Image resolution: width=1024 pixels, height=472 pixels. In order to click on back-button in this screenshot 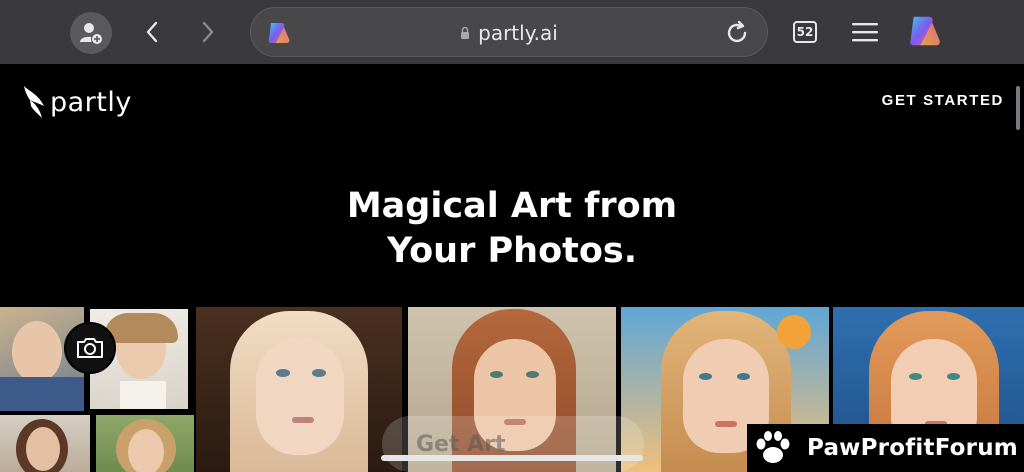, I will do `click(152, 32)`.